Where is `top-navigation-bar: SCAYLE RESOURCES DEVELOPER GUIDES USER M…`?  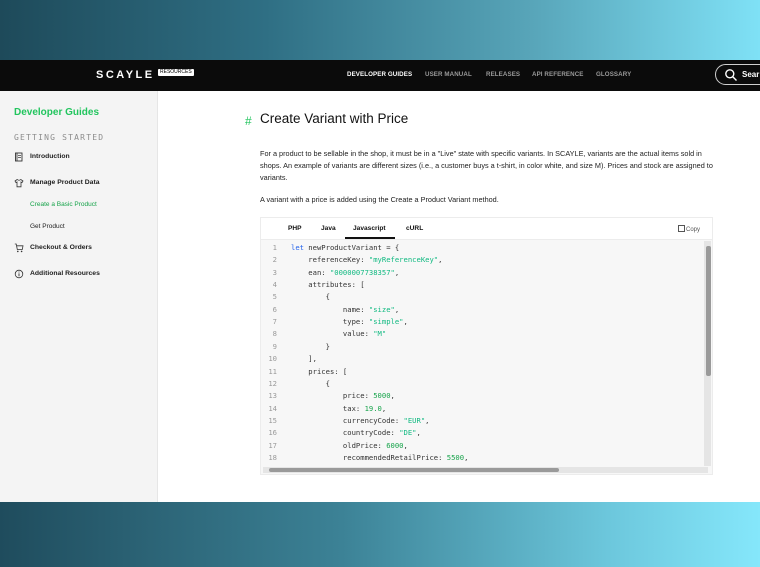
top-navigation-bar: SCAYLE RESOURCES DEVELOPER GUIDES USER M… is located at coordinates (380, 75).